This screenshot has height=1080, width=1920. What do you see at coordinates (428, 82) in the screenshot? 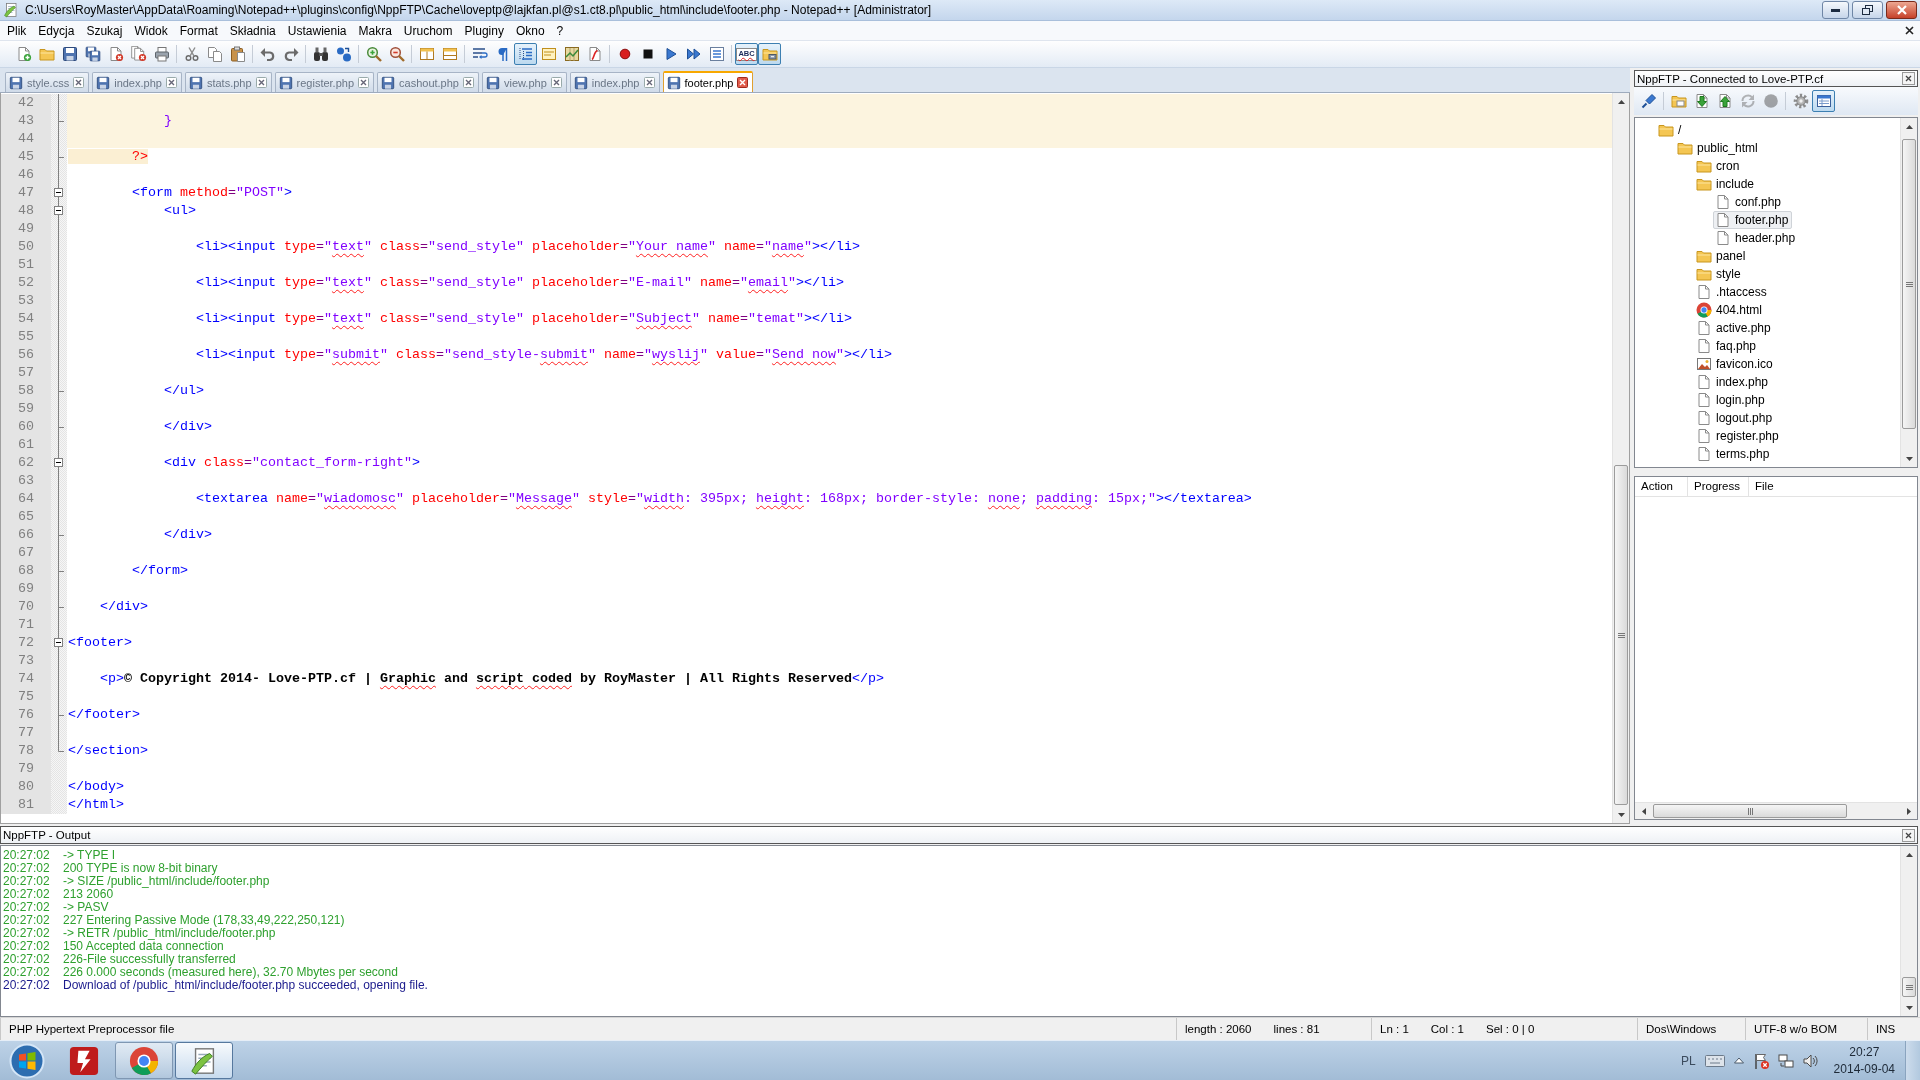
I see `tab: cashout.php` at bounding box center [428, 82].